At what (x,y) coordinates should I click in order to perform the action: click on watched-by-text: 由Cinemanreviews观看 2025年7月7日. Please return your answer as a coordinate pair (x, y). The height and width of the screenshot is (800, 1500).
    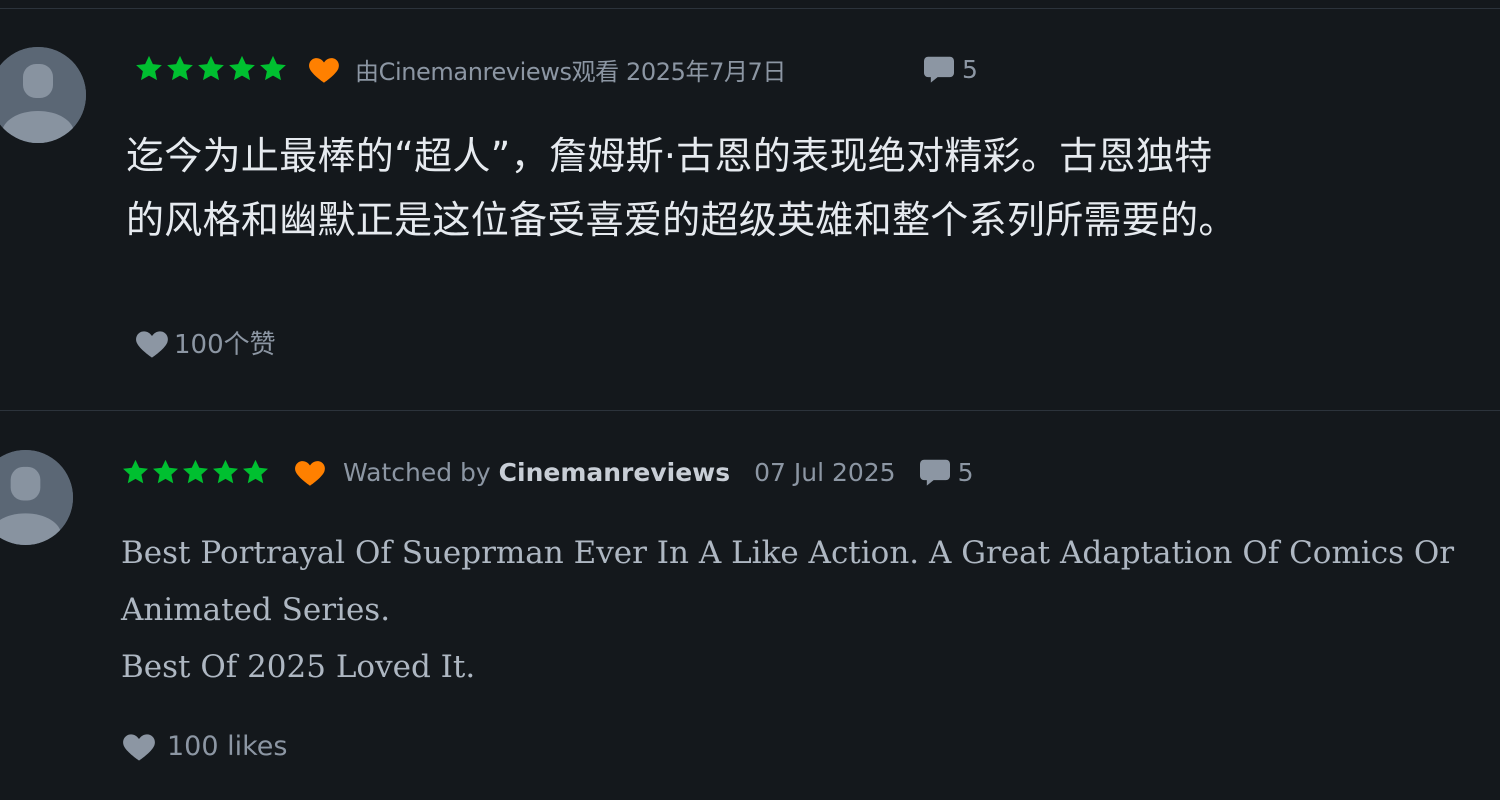
    Looking at the image, I should click on (570, 69).